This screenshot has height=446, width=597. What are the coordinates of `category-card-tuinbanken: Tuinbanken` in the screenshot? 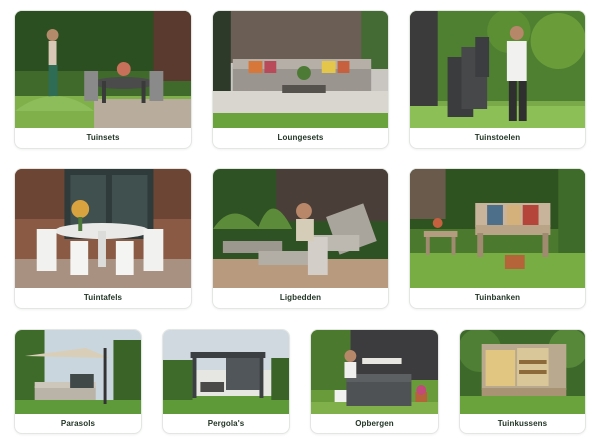 It's located at (497, 238).